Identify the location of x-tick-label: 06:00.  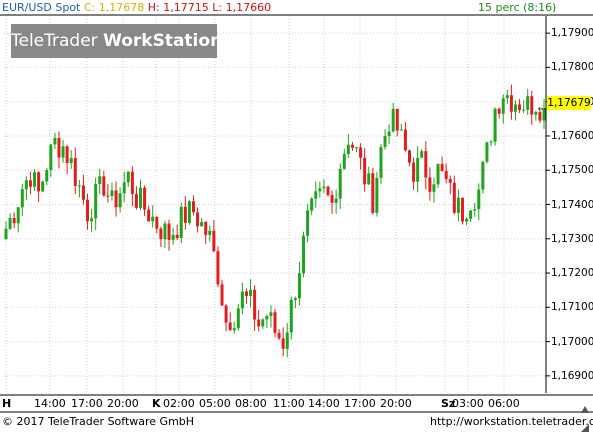
(504, 403).